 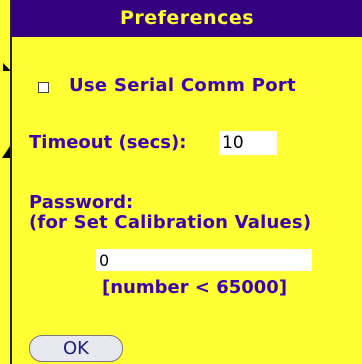 I want to click on timeout-label: Timeout (secs):, so click(x=108, y=142).